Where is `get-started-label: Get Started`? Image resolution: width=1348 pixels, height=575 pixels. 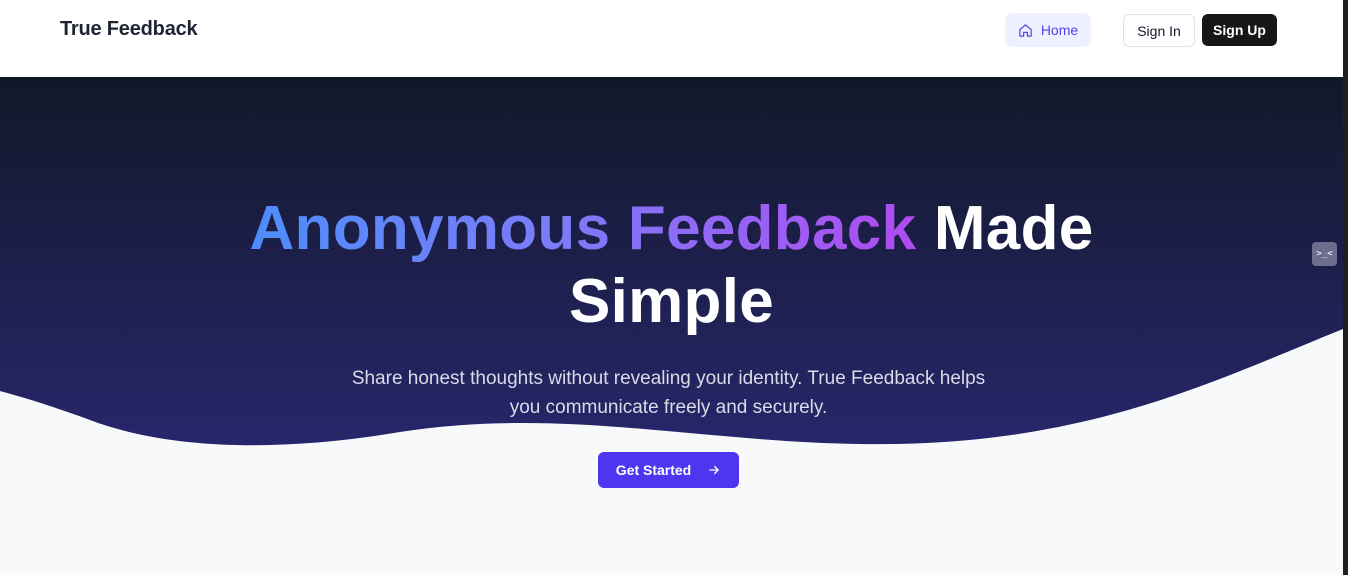 get-started-label: Get Started is located at coordinates (653, 470).